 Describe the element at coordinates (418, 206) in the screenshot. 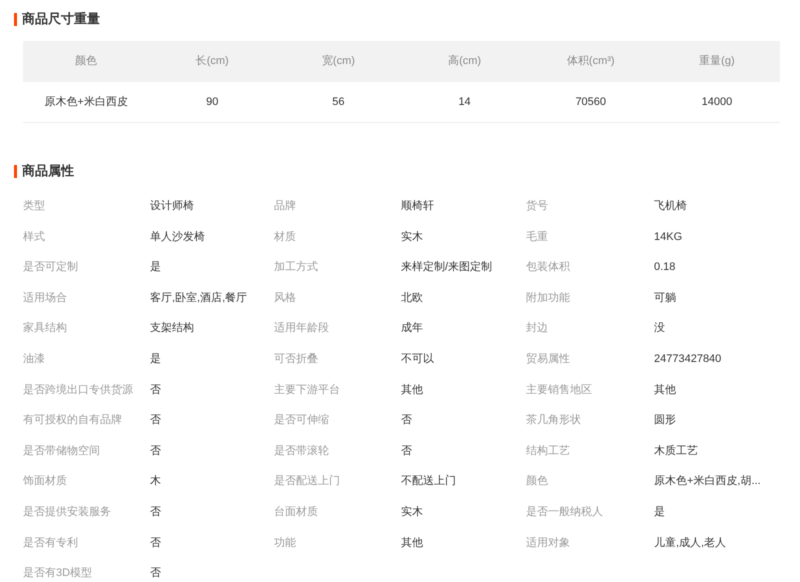

I see `attribute-value: 顺椅轩` at that location.